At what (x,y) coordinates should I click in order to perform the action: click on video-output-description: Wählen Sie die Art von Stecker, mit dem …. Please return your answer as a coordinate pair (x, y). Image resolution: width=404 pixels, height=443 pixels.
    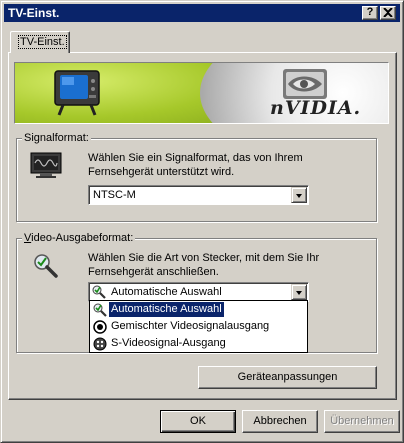
    Looking at the image, I should click on (204, 265).